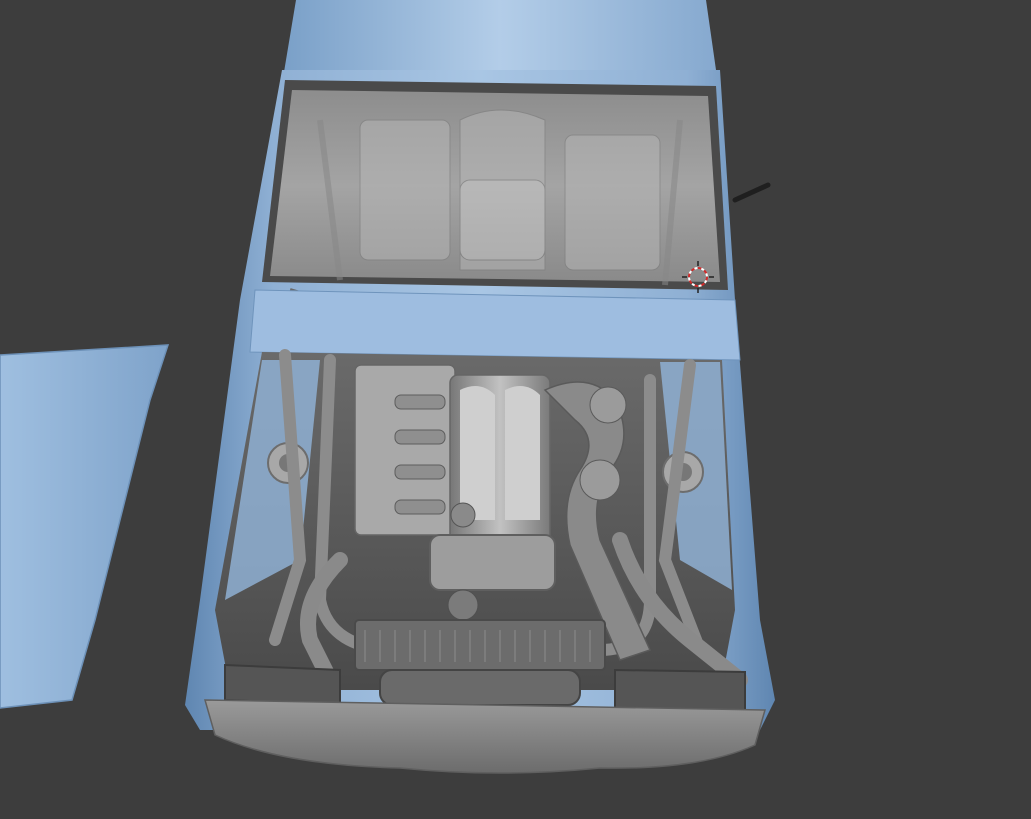  Describe the element at coordinates (751, 192) in the screenshot. I see `antenna` at that location.